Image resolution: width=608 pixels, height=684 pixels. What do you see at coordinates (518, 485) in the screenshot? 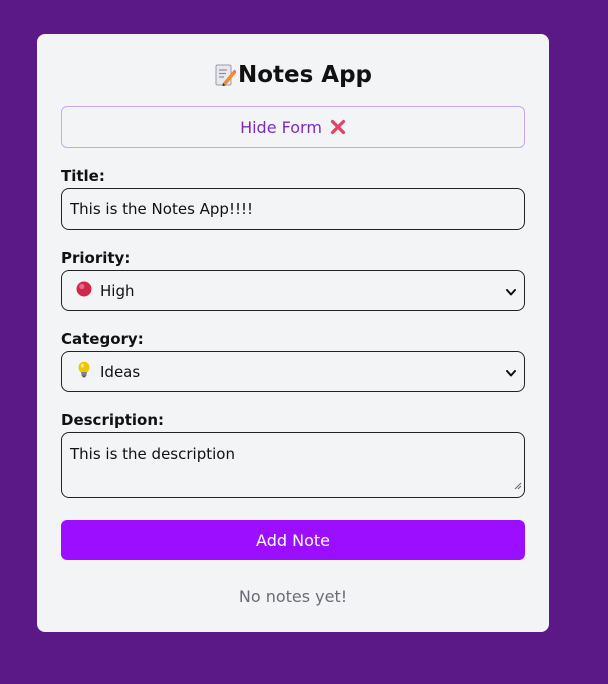
I see `resize-handle-icon` at bounding box center [518, 485].